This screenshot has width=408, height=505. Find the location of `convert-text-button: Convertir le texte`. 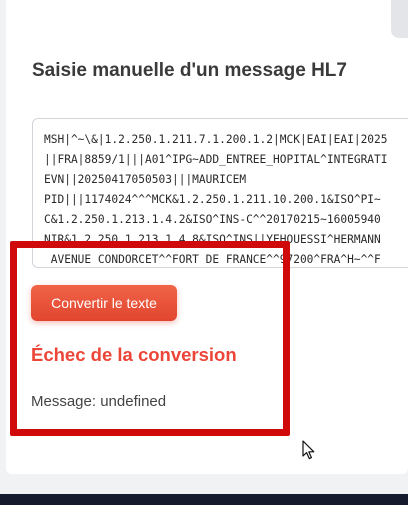

convert-text-button: Convertir le texte is located at coordinates (104, 303).